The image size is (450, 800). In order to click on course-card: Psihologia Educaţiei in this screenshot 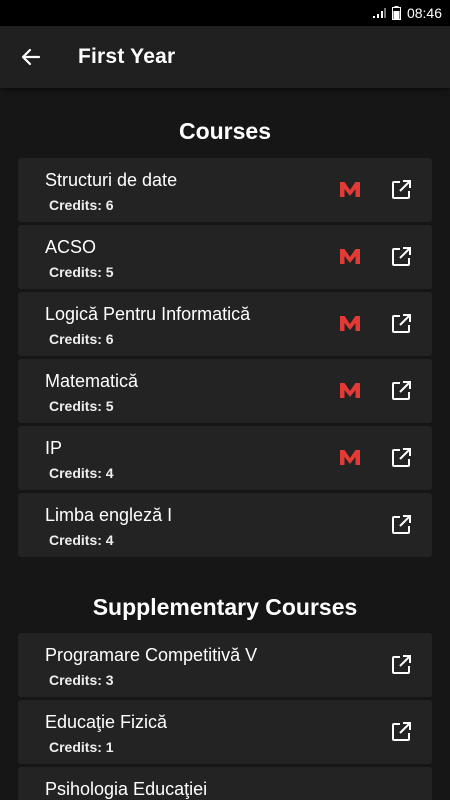, I will do `click(225, 783)`.